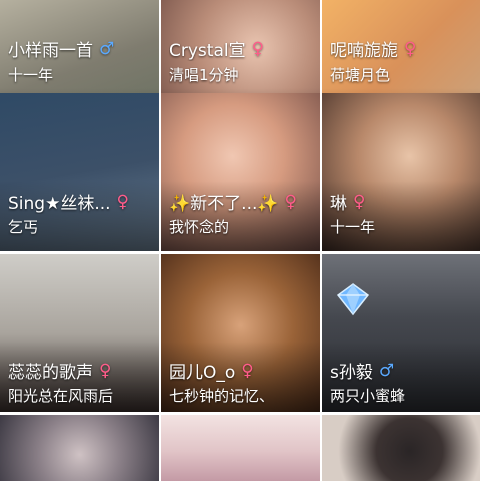 The height and width of the screenshot is (481, 480). What do you see at coordinates (360, 75) in the screenshot?
I see `song-title: 荷塘月色` at bounding box center [360, 75].